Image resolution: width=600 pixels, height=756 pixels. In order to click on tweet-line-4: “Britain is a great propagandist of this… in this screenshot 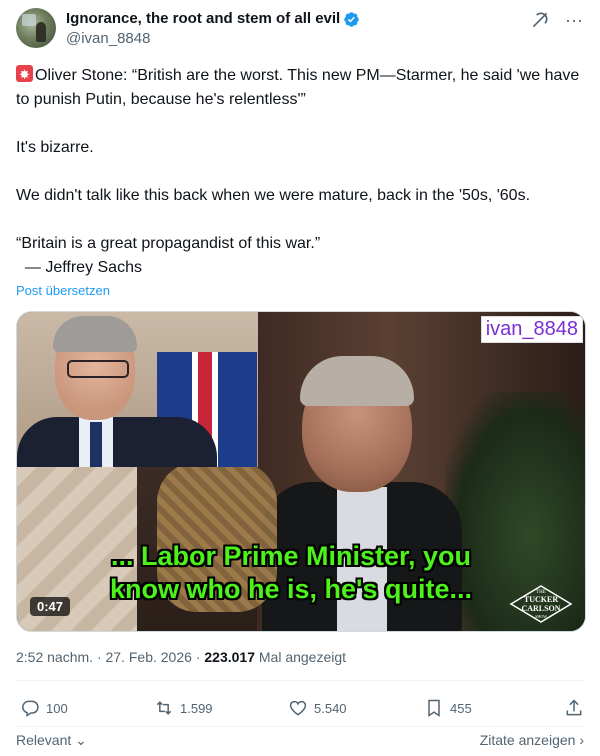, I will do `click(168, 243)`.